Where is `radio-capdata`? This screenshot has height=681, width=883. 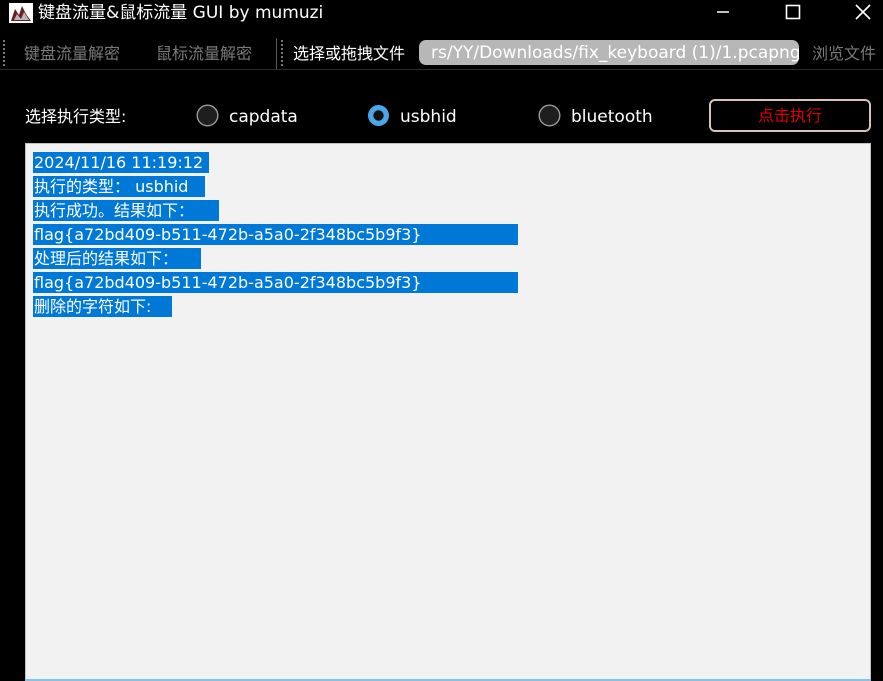 radio-capdata is located at coordinates (207, 115).